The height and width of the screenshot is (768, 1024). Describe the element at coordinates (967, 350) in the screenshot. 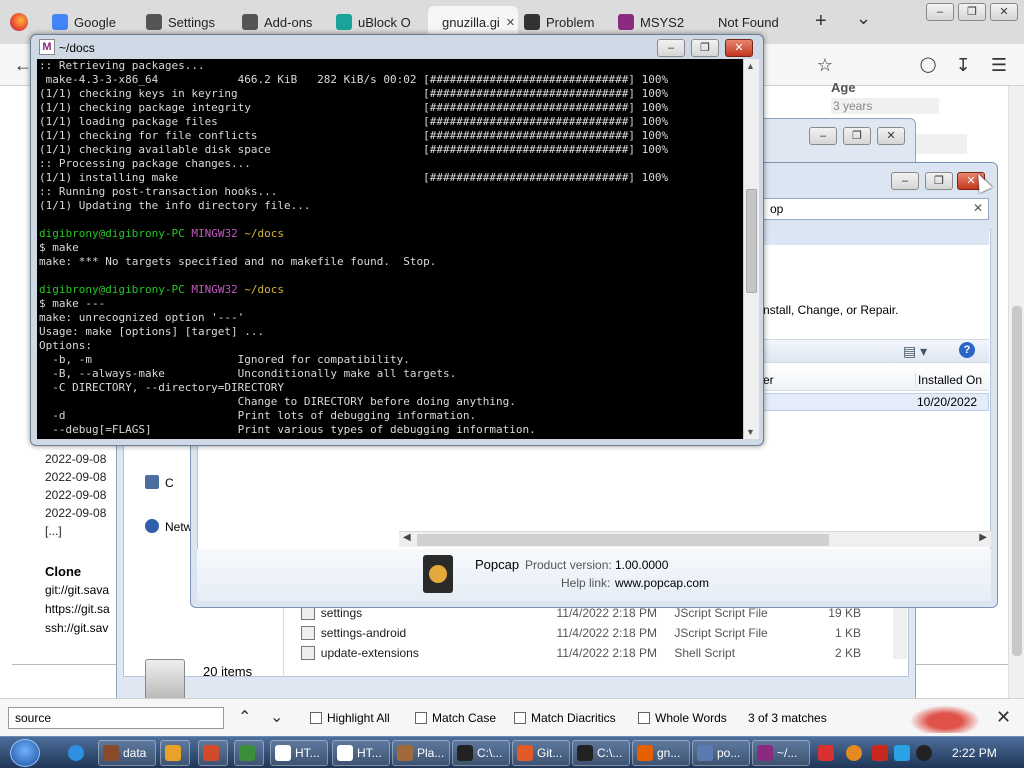

I see `help-icon: ?` at that location.